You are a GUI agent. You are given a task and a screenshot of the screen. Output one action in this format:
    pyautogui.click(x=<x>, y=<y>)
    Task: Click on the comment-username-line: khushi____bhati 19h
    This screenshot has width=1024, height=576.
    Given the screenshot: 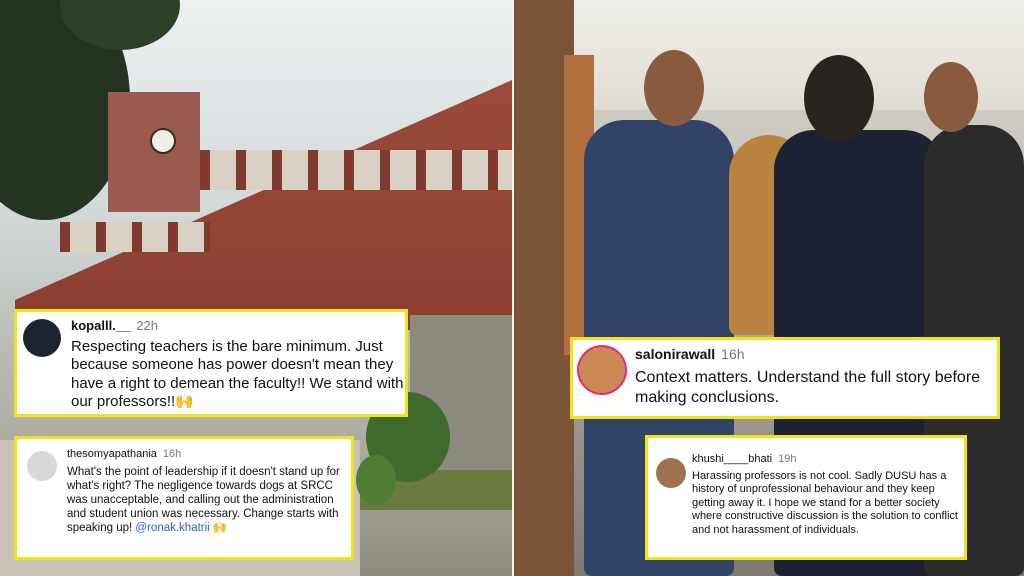 What is the action you would take?
    pyautogui.click(x=744, y=459)
    